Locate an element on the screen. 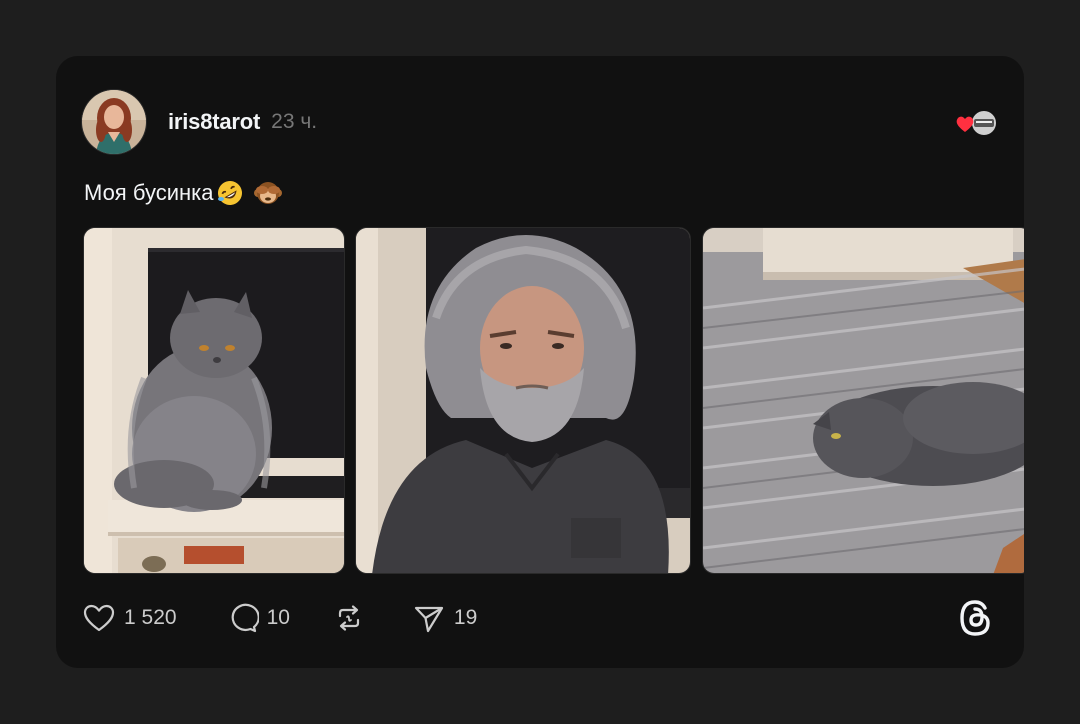 Image resolution: width=1080 pixels, height=724 pixels. post-image-cat-sitting is located at coordinates (214, 400).